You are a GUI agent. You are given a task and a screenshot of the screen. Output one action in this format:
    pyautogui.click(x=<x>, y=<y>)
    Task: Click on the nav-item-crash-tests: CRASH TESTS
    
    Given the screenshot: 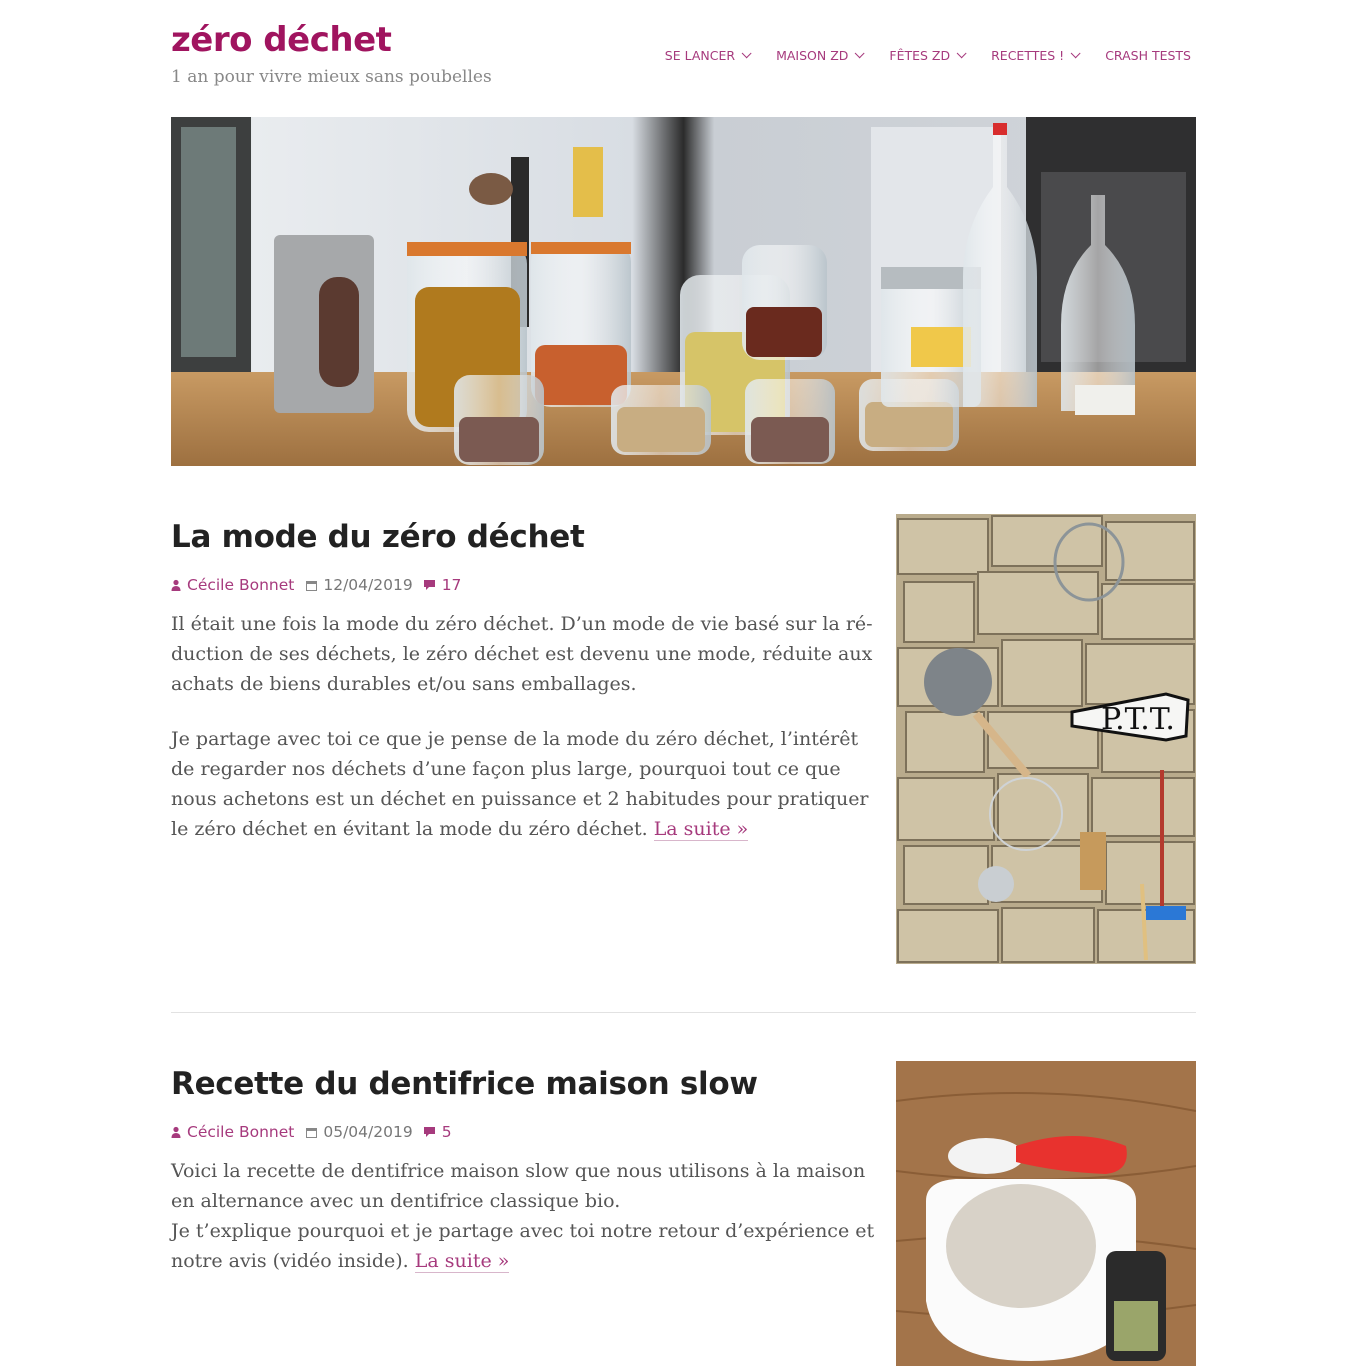 What is the action you would take?
    pyautogui.click(x=1148, y=55)
    